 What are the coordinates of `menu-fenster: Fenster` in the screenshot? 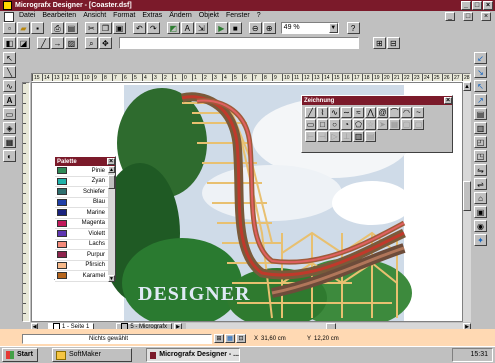 It's located at (238, 16).